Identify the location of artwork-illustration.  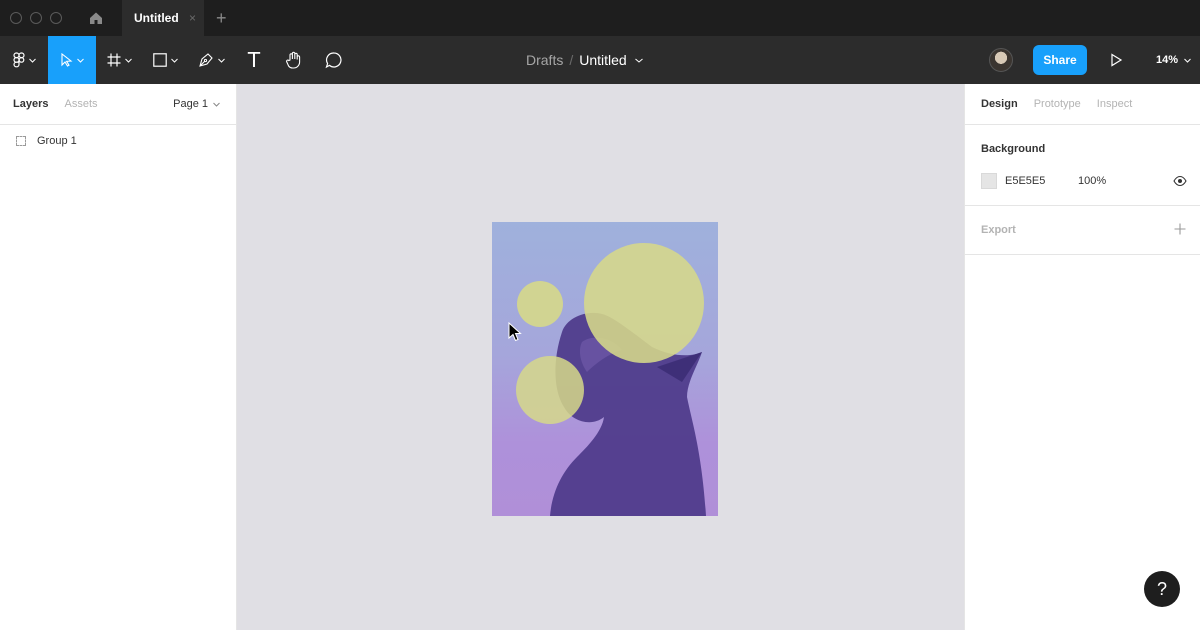
(611, 379).